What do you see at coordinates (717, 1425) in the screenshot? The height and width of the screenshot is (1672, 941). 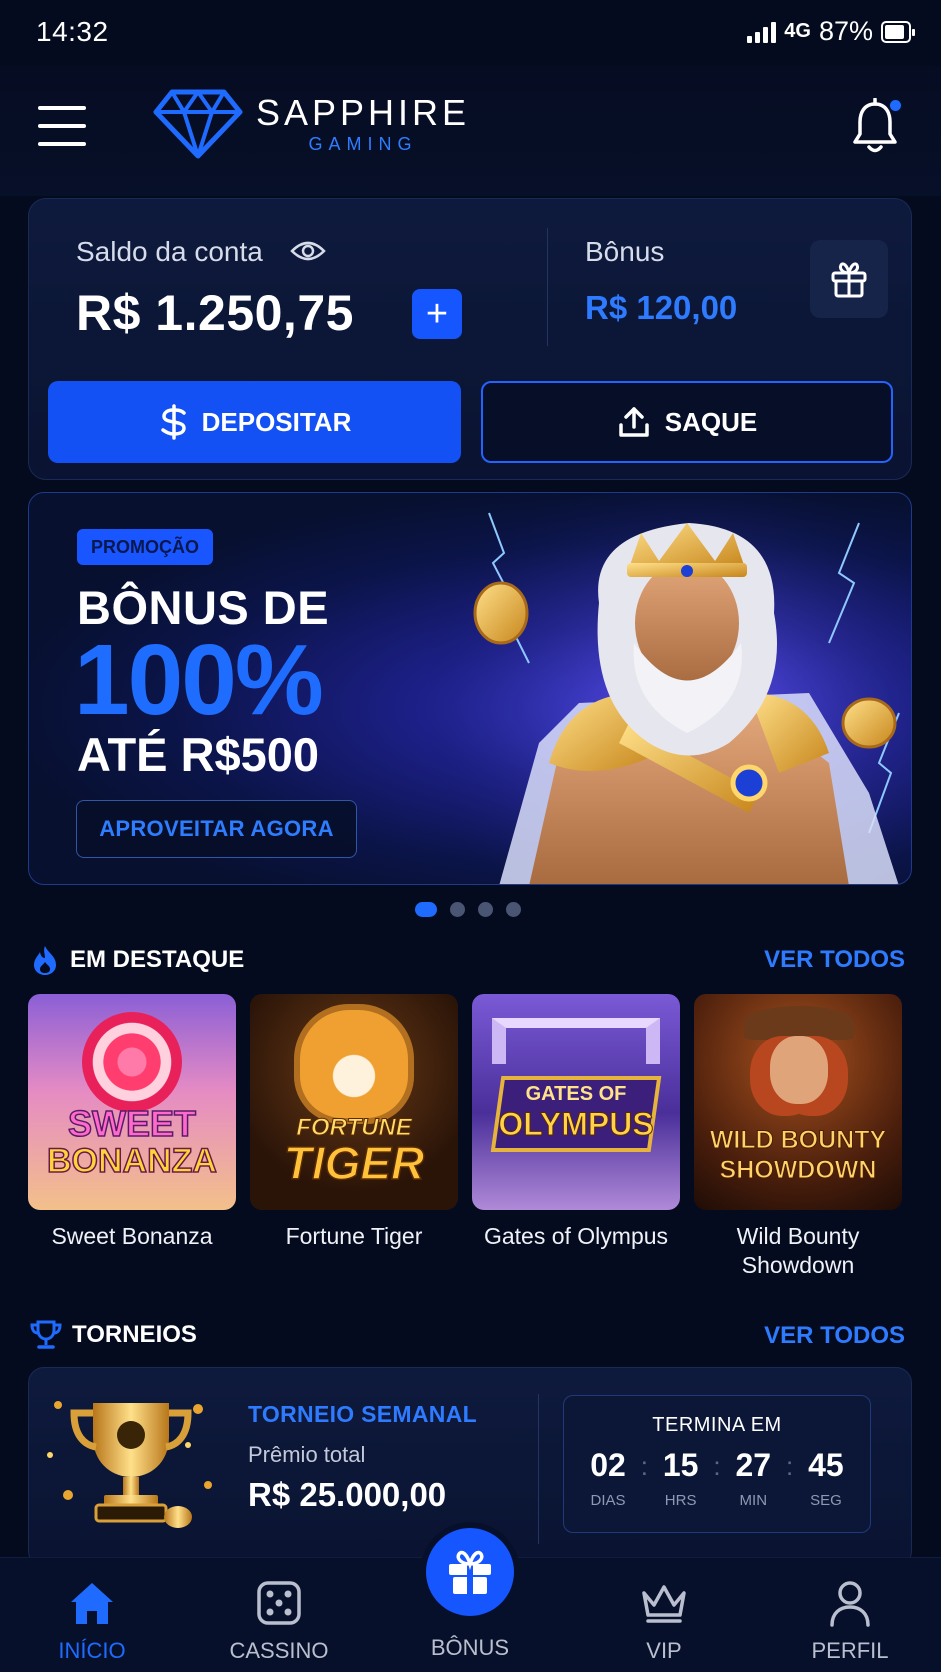 I see `countdown-title: TERMINA EM` at bounding box center [717, 1425].